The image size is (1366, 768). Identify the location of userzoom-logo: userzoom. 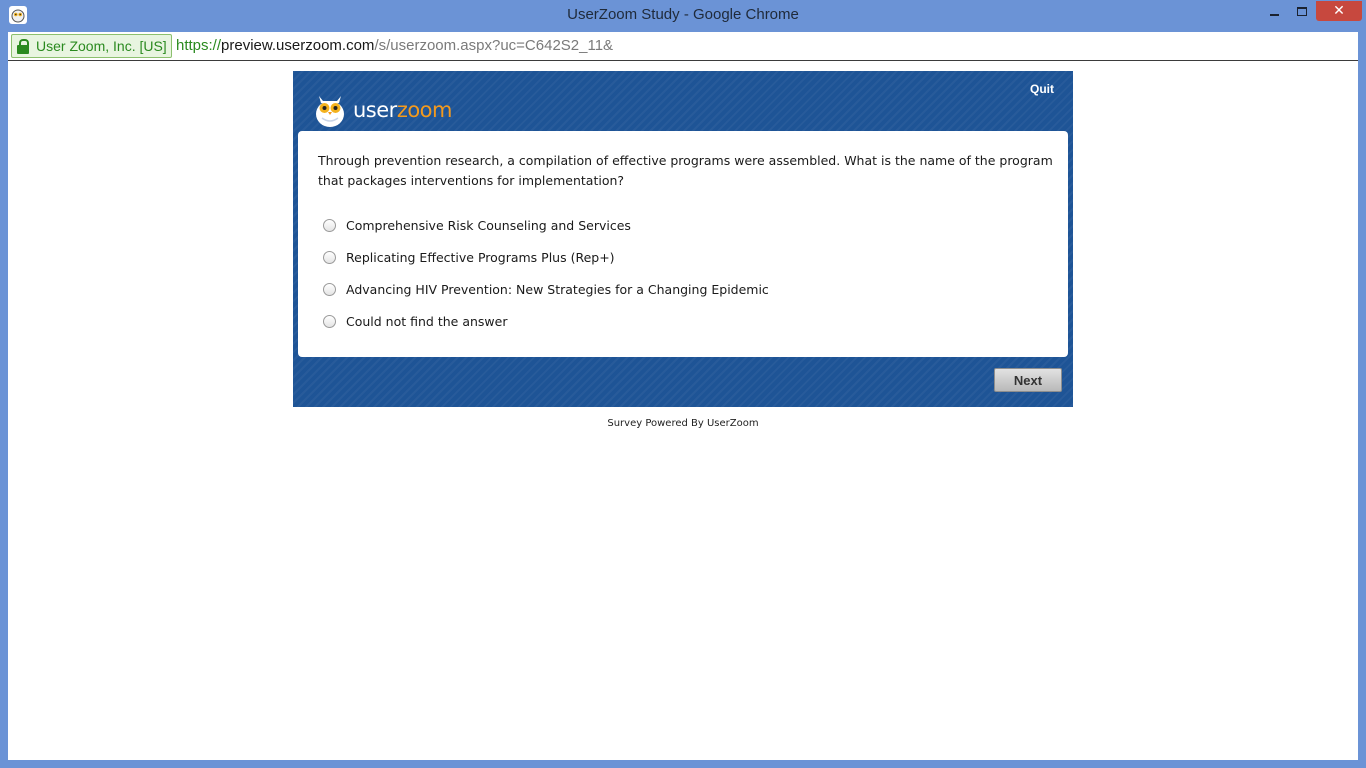
(383, 109).